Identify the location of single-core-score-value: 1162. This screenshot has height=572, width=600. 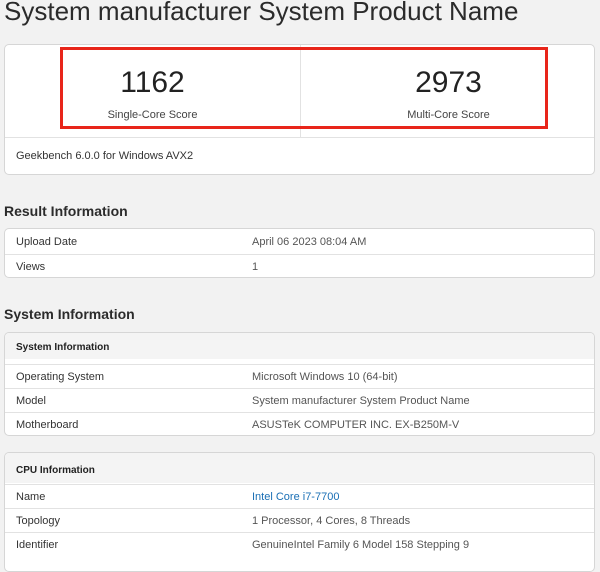
(152, 82).